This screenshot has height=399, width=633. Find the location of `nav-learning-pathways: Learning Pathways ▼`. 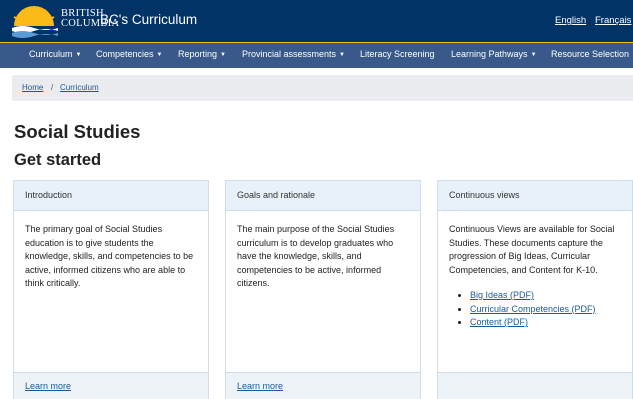

nav-learning-pathways: Learning Pathways ▼ is located at coordinates (494, 54).